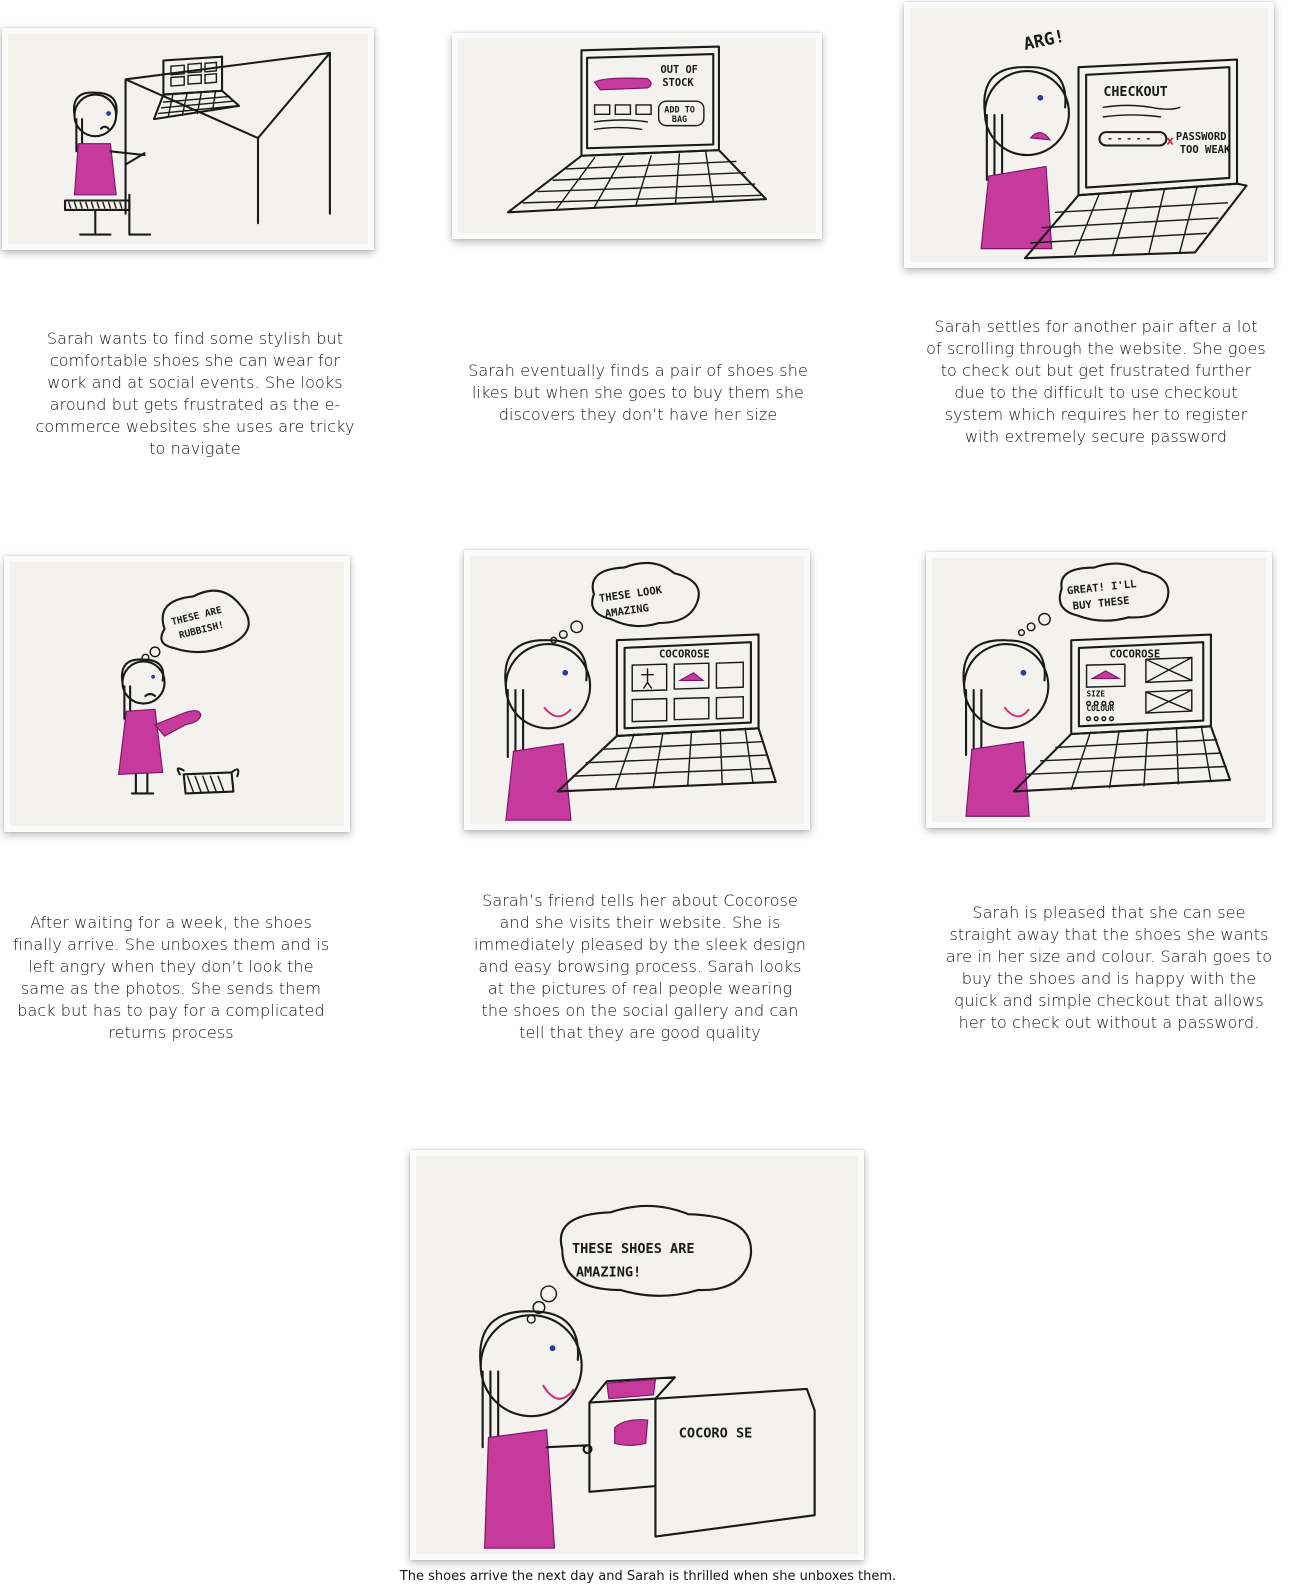 The image size is (1296, 1592). I want to click on thought-great-line2: BUY THESE, so click(1101, 604).